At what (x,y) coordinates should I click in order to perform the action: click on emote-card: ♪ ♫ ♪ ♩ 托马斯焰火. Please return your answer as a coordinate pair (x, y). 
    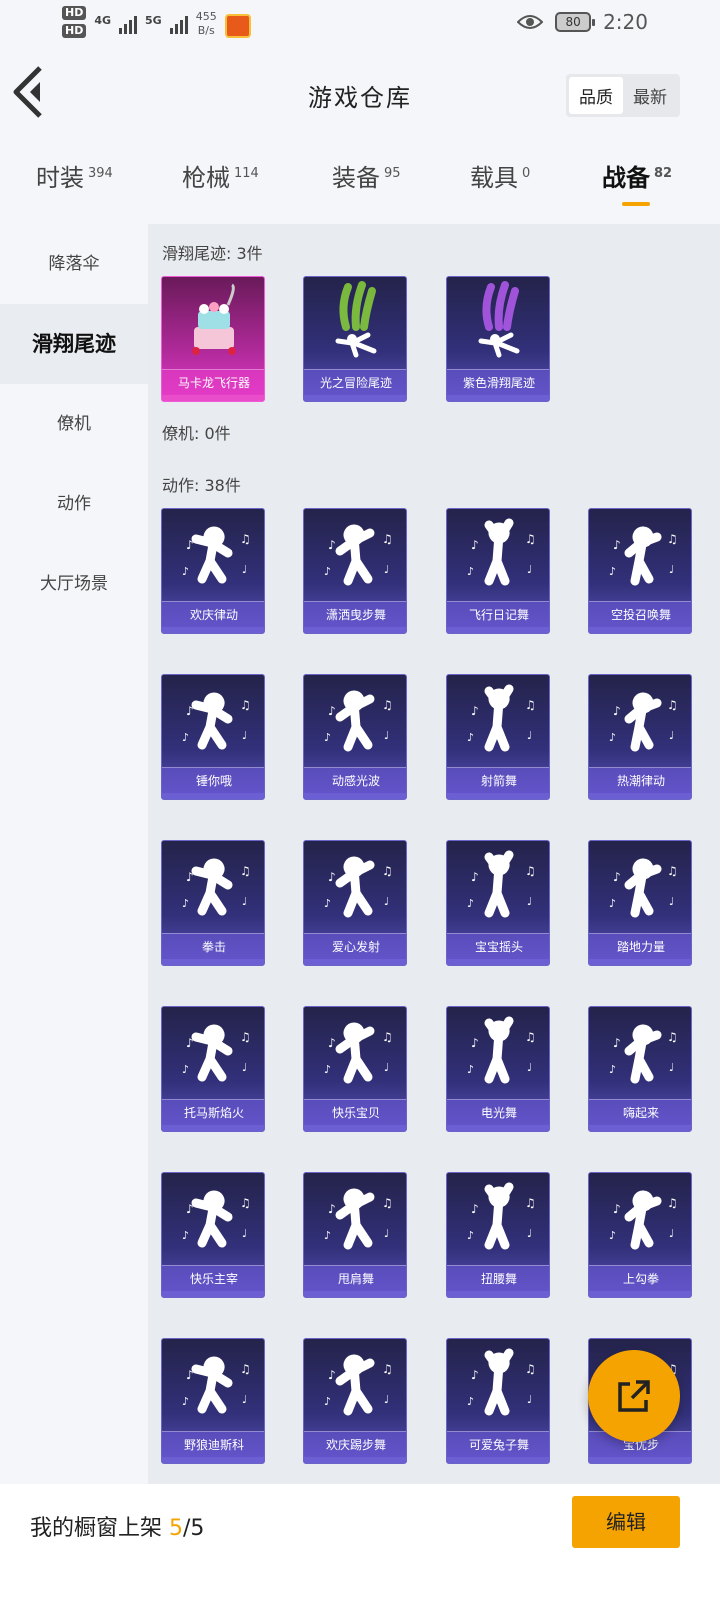
    Looking at the image, I should click on (213, 1069).